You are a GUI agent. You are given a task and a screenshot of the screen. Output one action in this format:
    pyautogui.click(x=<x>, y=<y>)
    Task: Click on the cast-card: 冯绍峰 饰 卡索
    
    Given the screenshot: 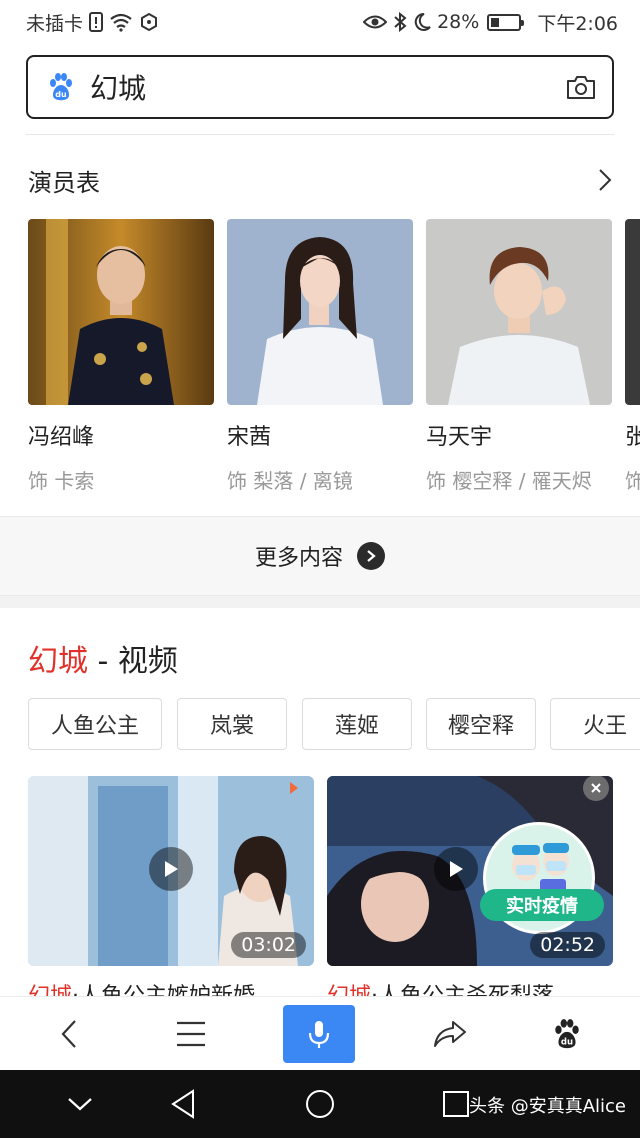 What is the action you would take?
    pyautogui.click(x=121, y=356)
    